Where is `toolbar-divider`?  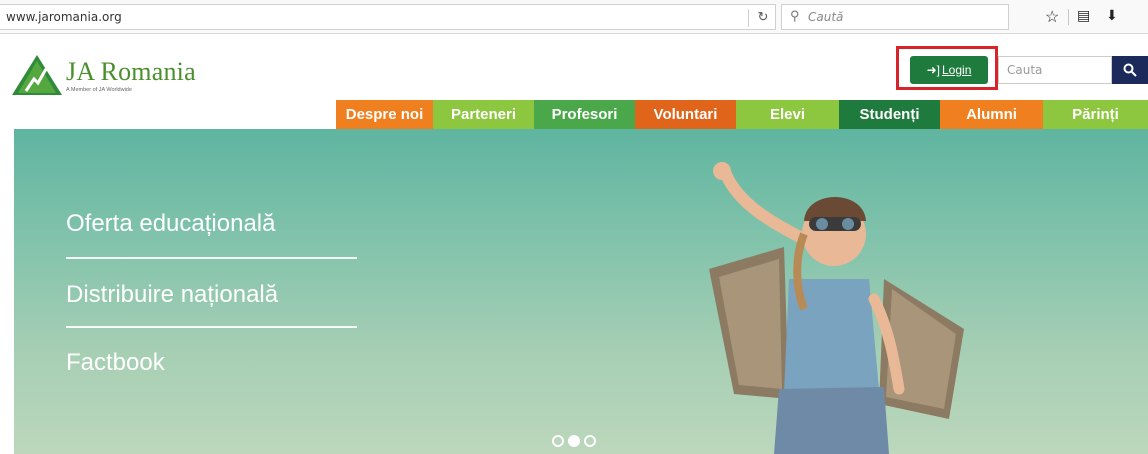
toolbar-divider is located at coordinates (1068, 17).